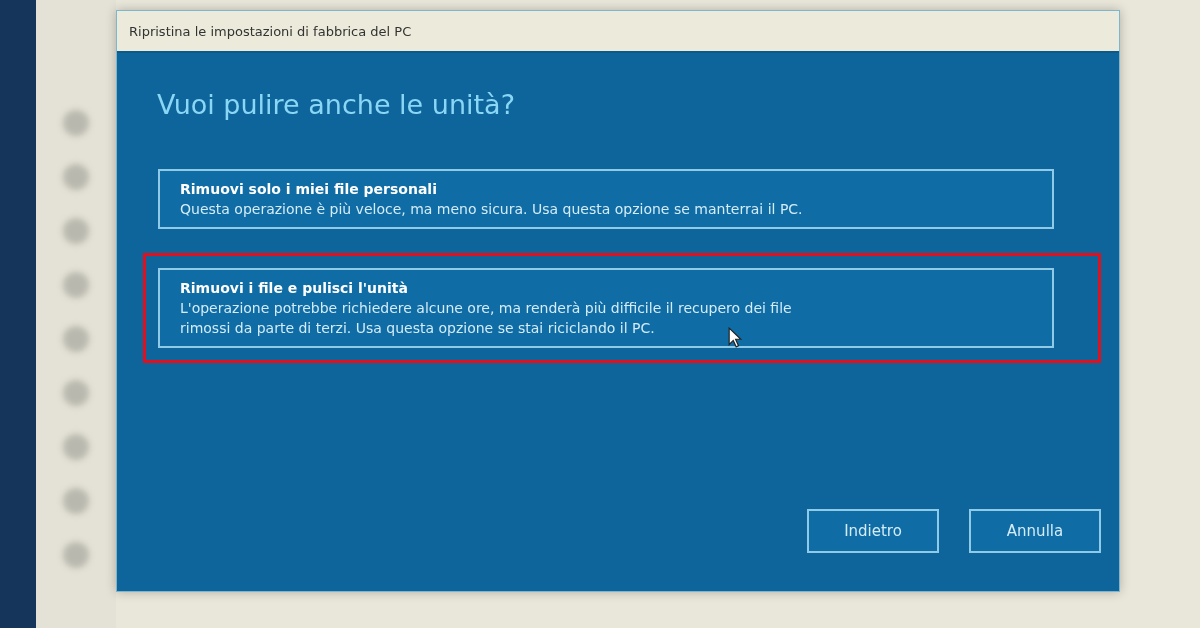  What do you see at coordinates (1035, 531) in the screenshot?
I see `dialog-button: Annulla` at bounding box center [1035, 531].